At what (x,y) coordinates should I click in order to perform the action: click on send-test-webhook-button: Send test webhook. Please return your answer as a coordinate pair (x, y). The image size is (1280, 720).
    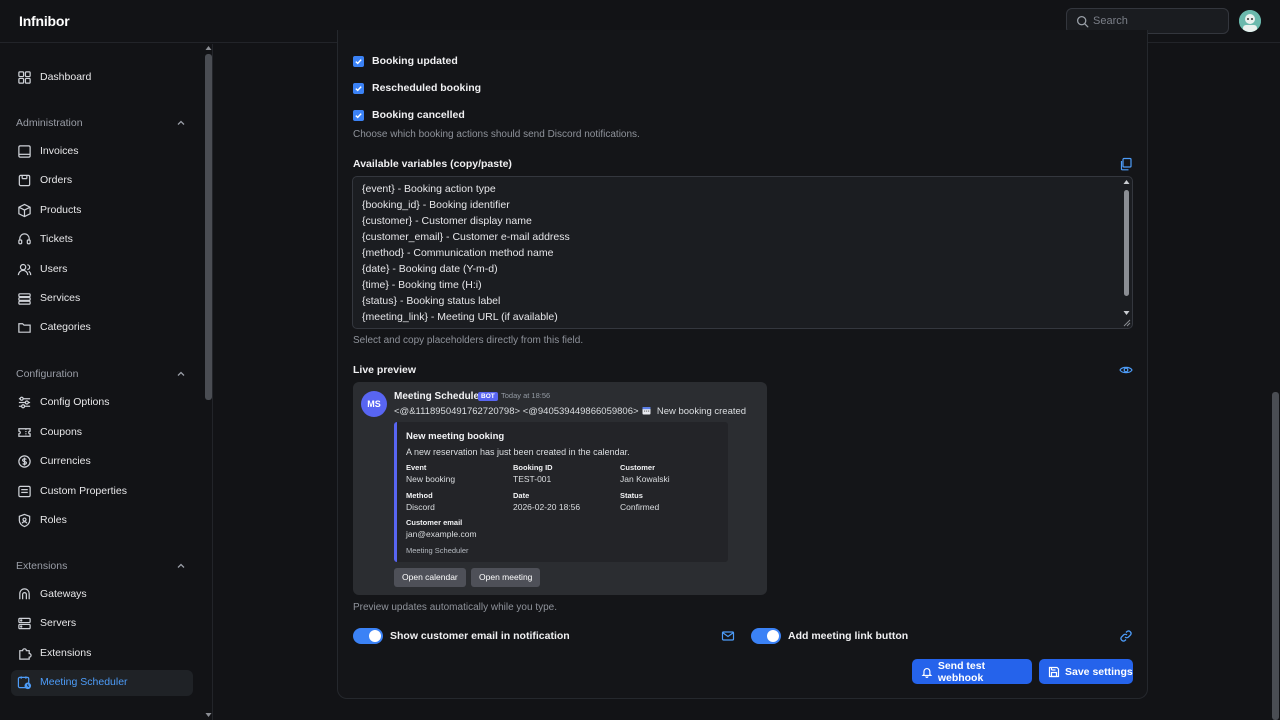
    Looking at the image, I should click on (972, 671).